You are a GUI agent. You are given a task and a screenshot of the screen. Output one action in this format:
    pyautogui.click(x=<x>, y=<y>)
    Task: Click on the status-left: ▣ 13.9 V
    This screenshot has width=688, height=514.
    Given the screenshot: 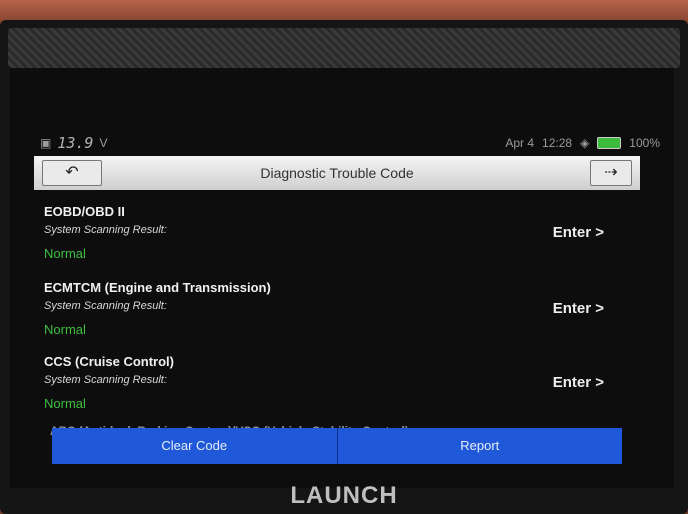 What is the action you would take?
    pyautogui.click(x=73, y=143)
    